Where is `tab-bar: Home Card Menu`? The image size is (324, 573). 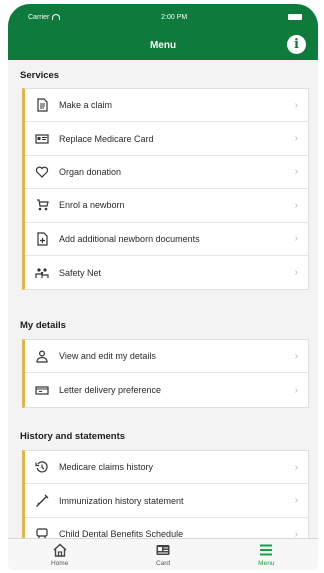 tab-bar: Home Card Menu is located at coordinates (163, 554).